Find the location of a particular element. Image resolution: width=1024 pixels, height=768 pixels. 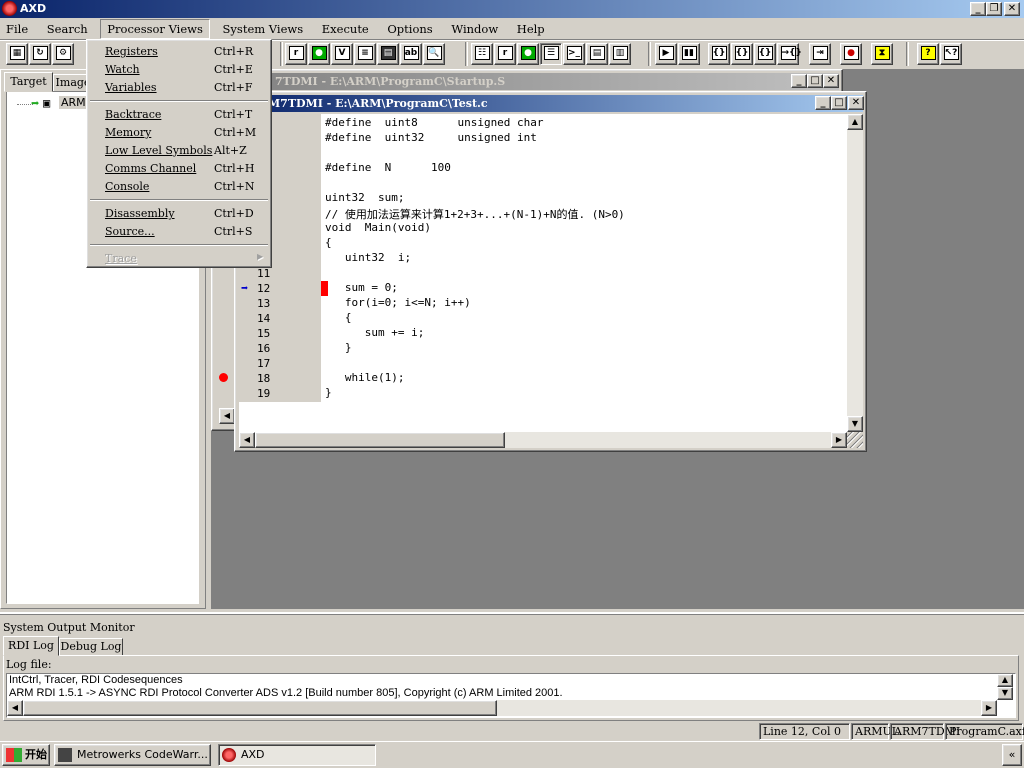

memory-view-icon: ▤ is located at coordinates (388, 54).